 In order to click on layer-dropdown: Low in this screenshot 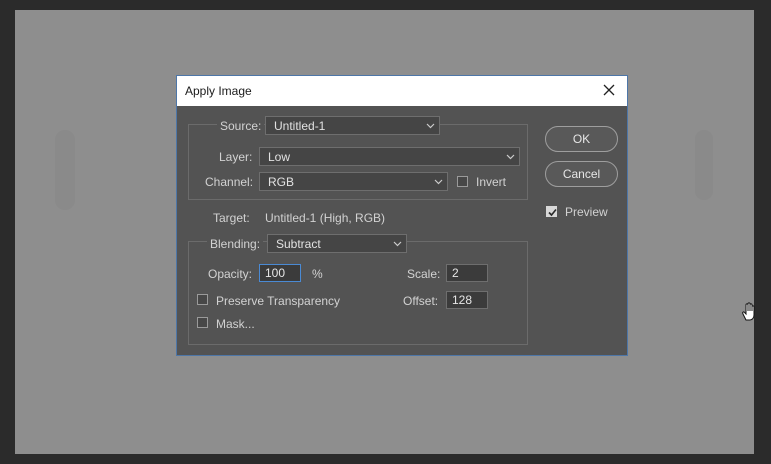, I will do `click(389, 156)`.